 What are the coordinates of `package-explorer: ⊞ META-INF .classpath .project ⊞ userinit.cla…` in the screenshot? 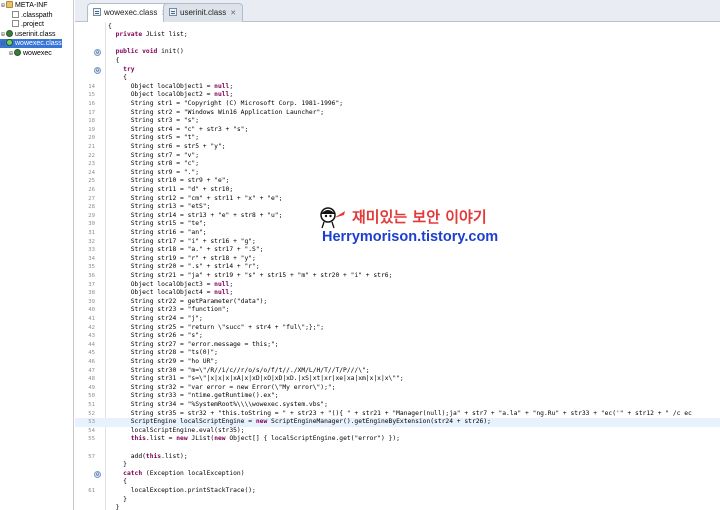 It's located at (37, 255).